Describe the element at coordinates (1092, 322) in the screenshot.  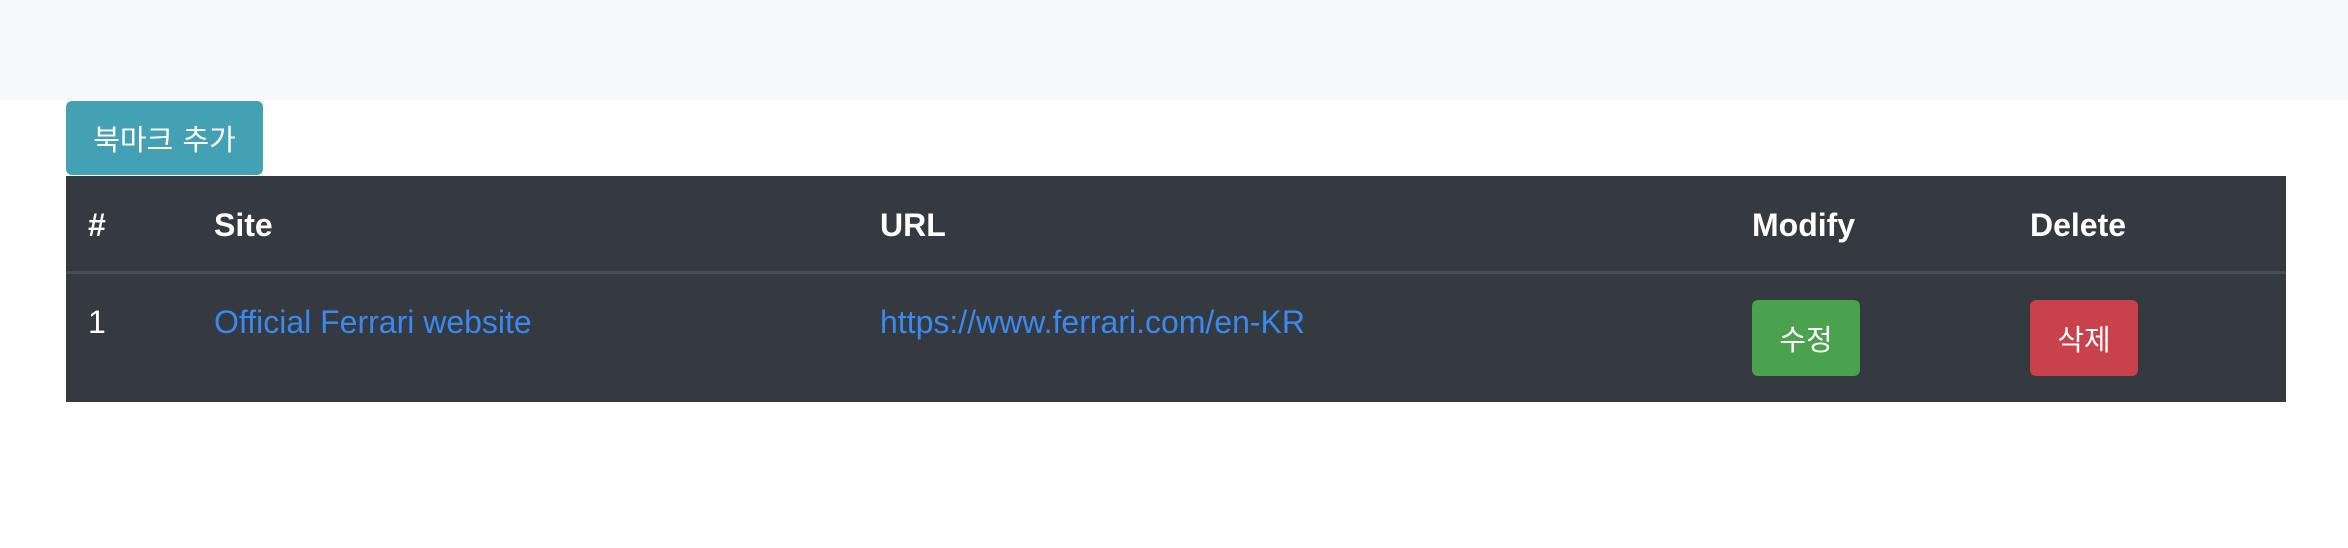
I see `url-link: https://www.ferrari.com/en-KR` at that location.